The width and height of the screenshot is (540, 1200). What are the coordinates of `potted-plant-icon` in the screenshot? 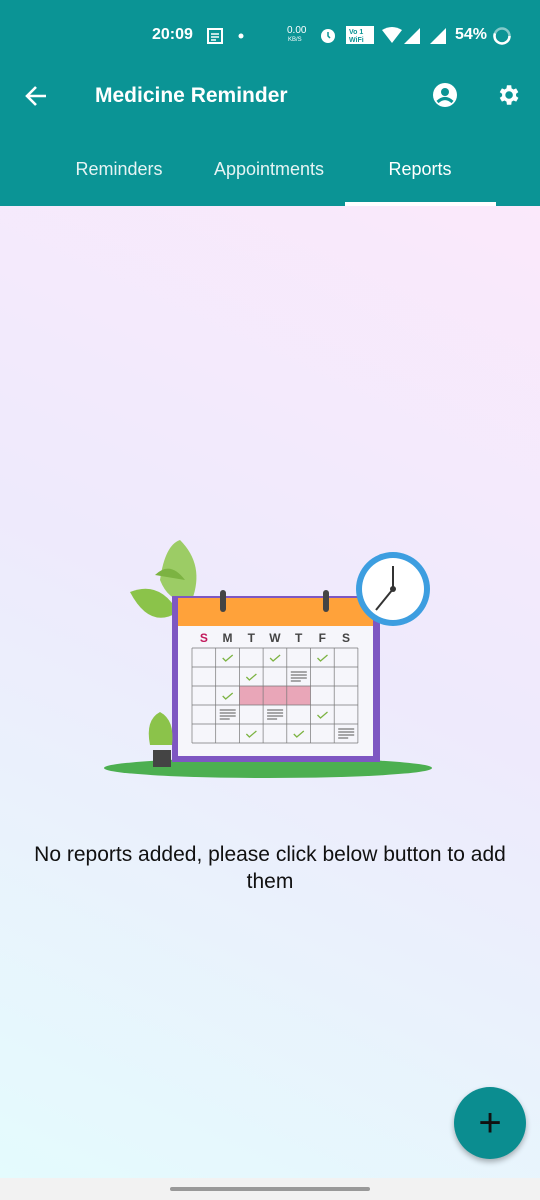 It's located at (160, 739).